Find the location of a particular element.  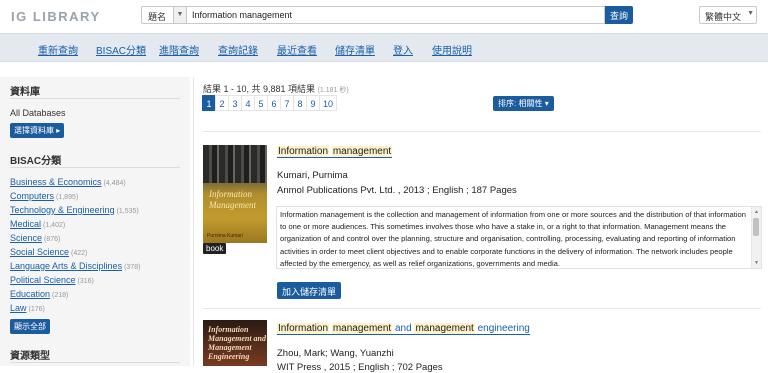

nav-advanced-search: 進階查詢 is located at coordinates (179, 49).